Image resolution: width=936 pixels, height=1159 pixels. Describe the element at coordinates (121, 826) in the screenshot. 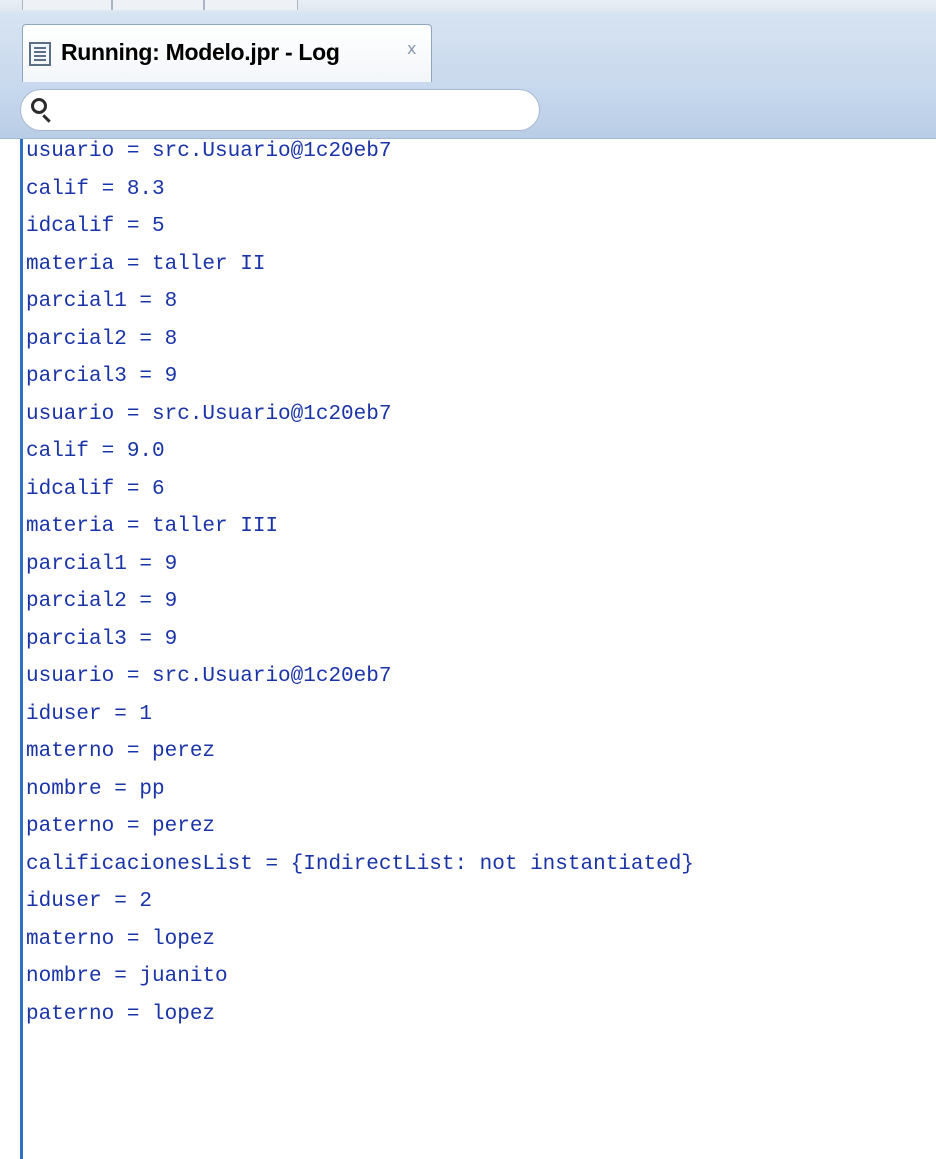

I see `log-line: paterno = perez` at that location.